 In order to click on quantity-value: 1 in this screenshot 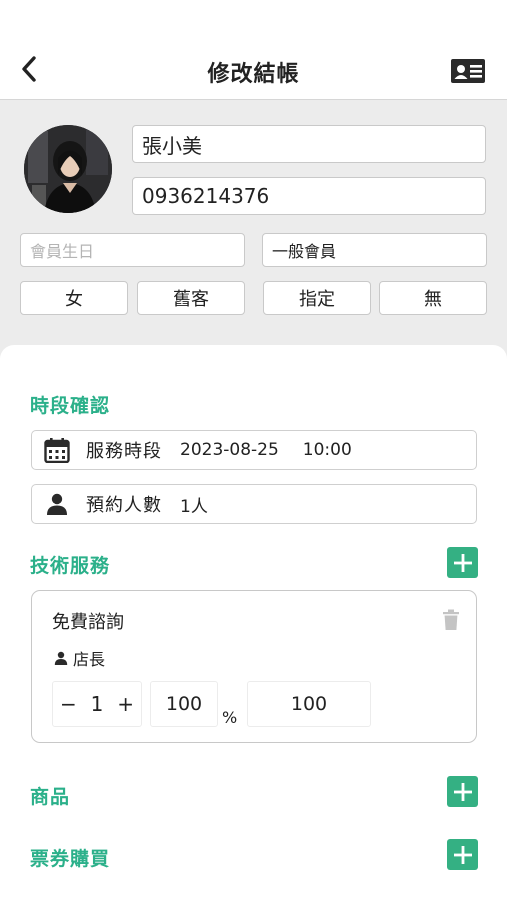, I will do `click(97, 704)`.